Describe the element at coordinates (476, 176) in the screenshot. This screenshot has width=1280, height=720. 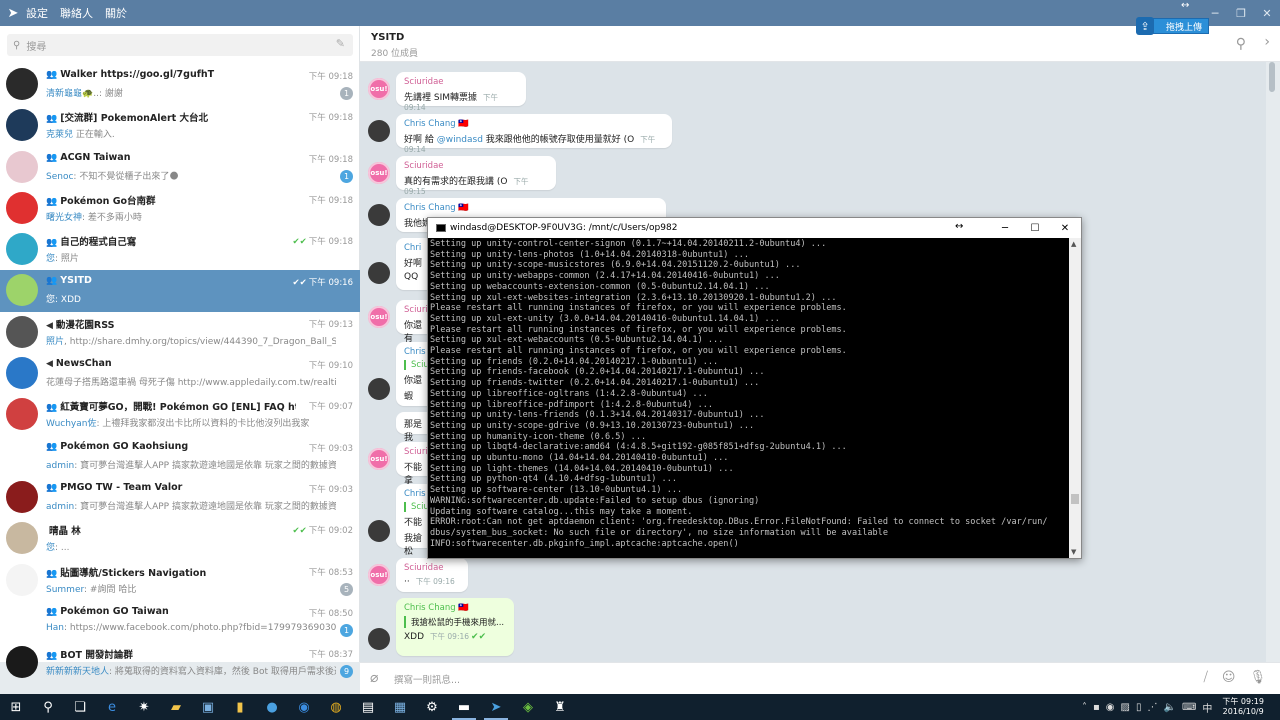
I see `message-bubble: Sciuridae 真的有需求的在跟我講 (O 下午 09:15` at that location.